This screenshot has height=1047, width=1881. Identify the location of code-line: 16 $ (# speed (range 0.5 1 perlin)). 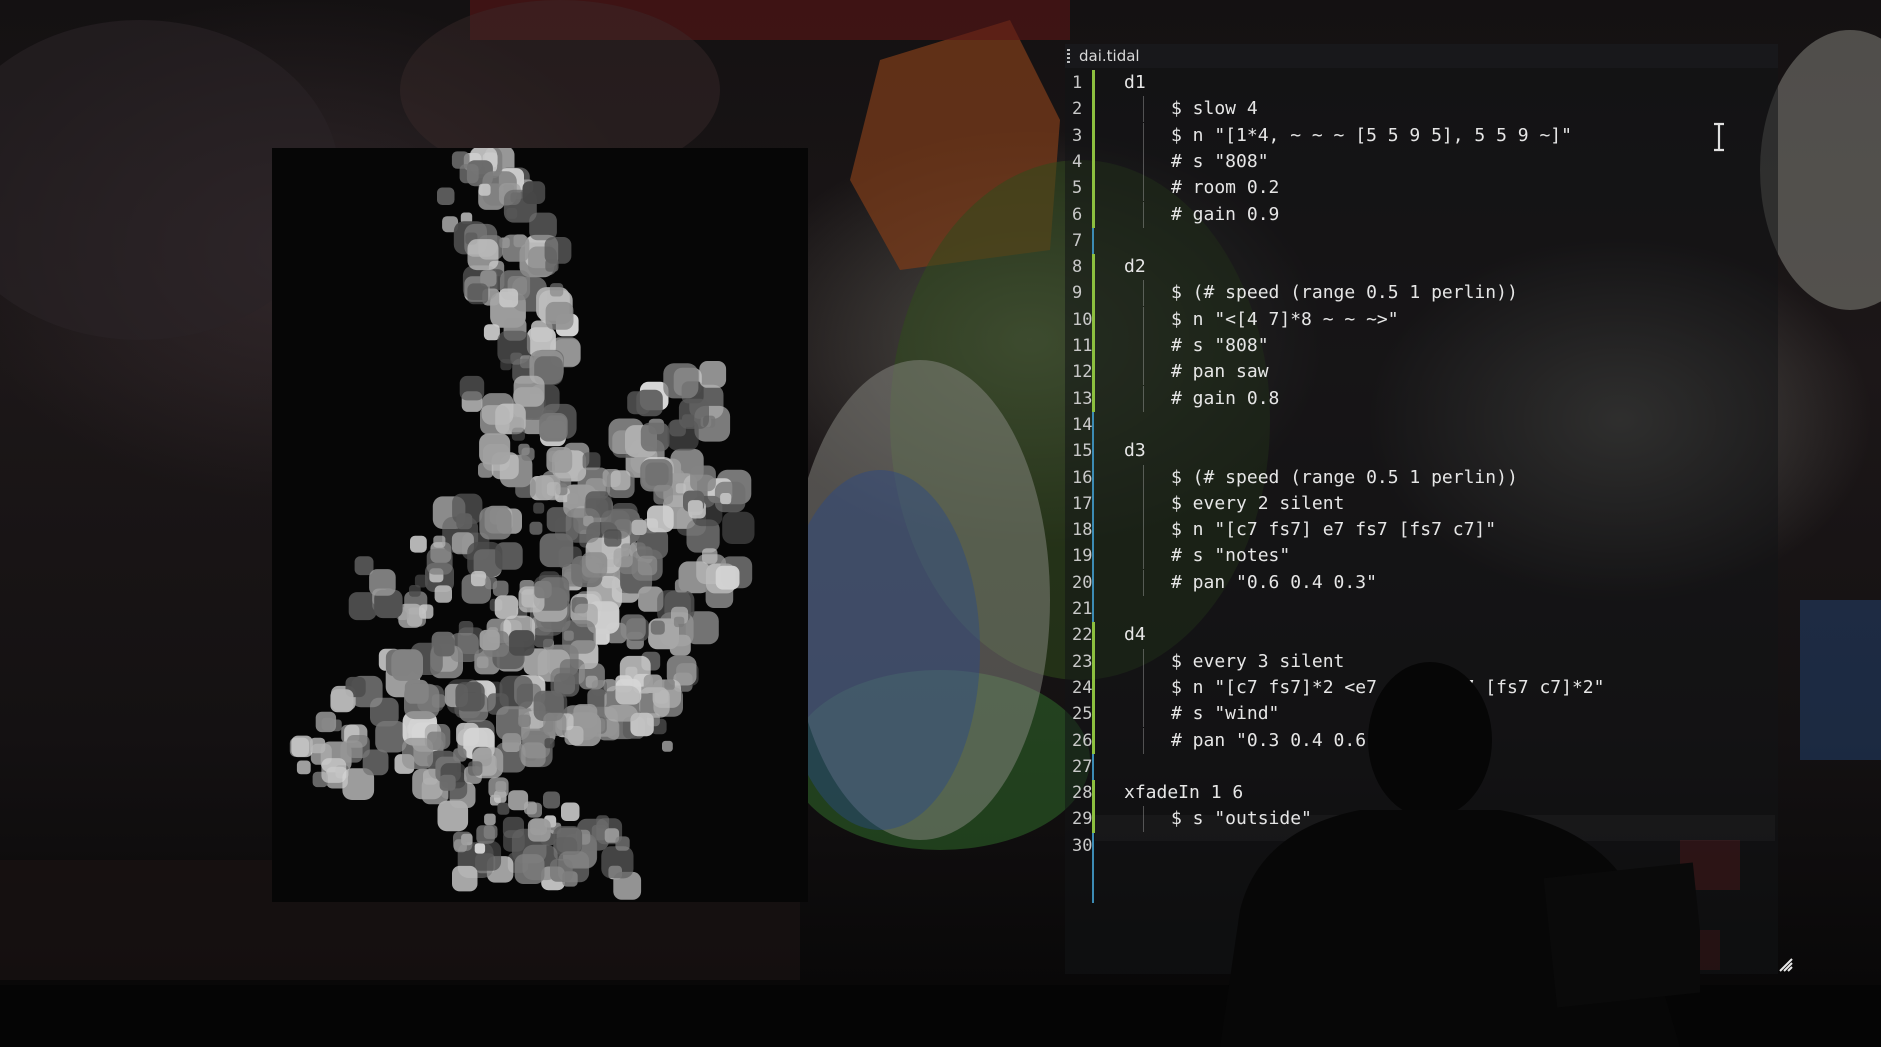
(1415, 477).